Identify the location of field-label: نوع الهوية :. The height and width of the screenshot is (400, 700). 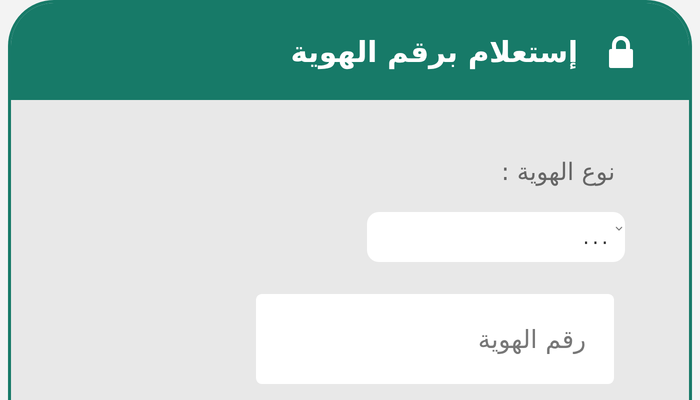
(558, 172).